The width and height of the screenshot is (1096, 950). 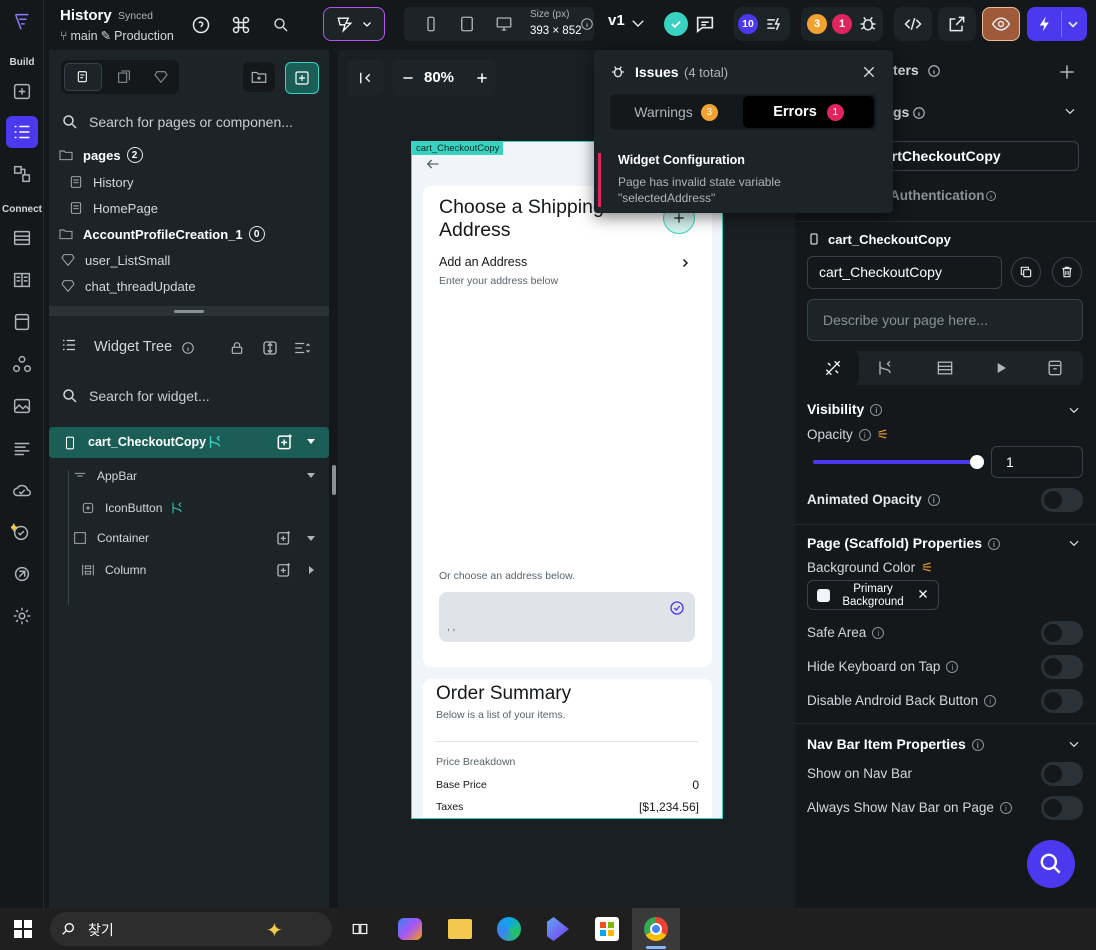 I want to click on windows-start-icon, so click(x=23, y=929).